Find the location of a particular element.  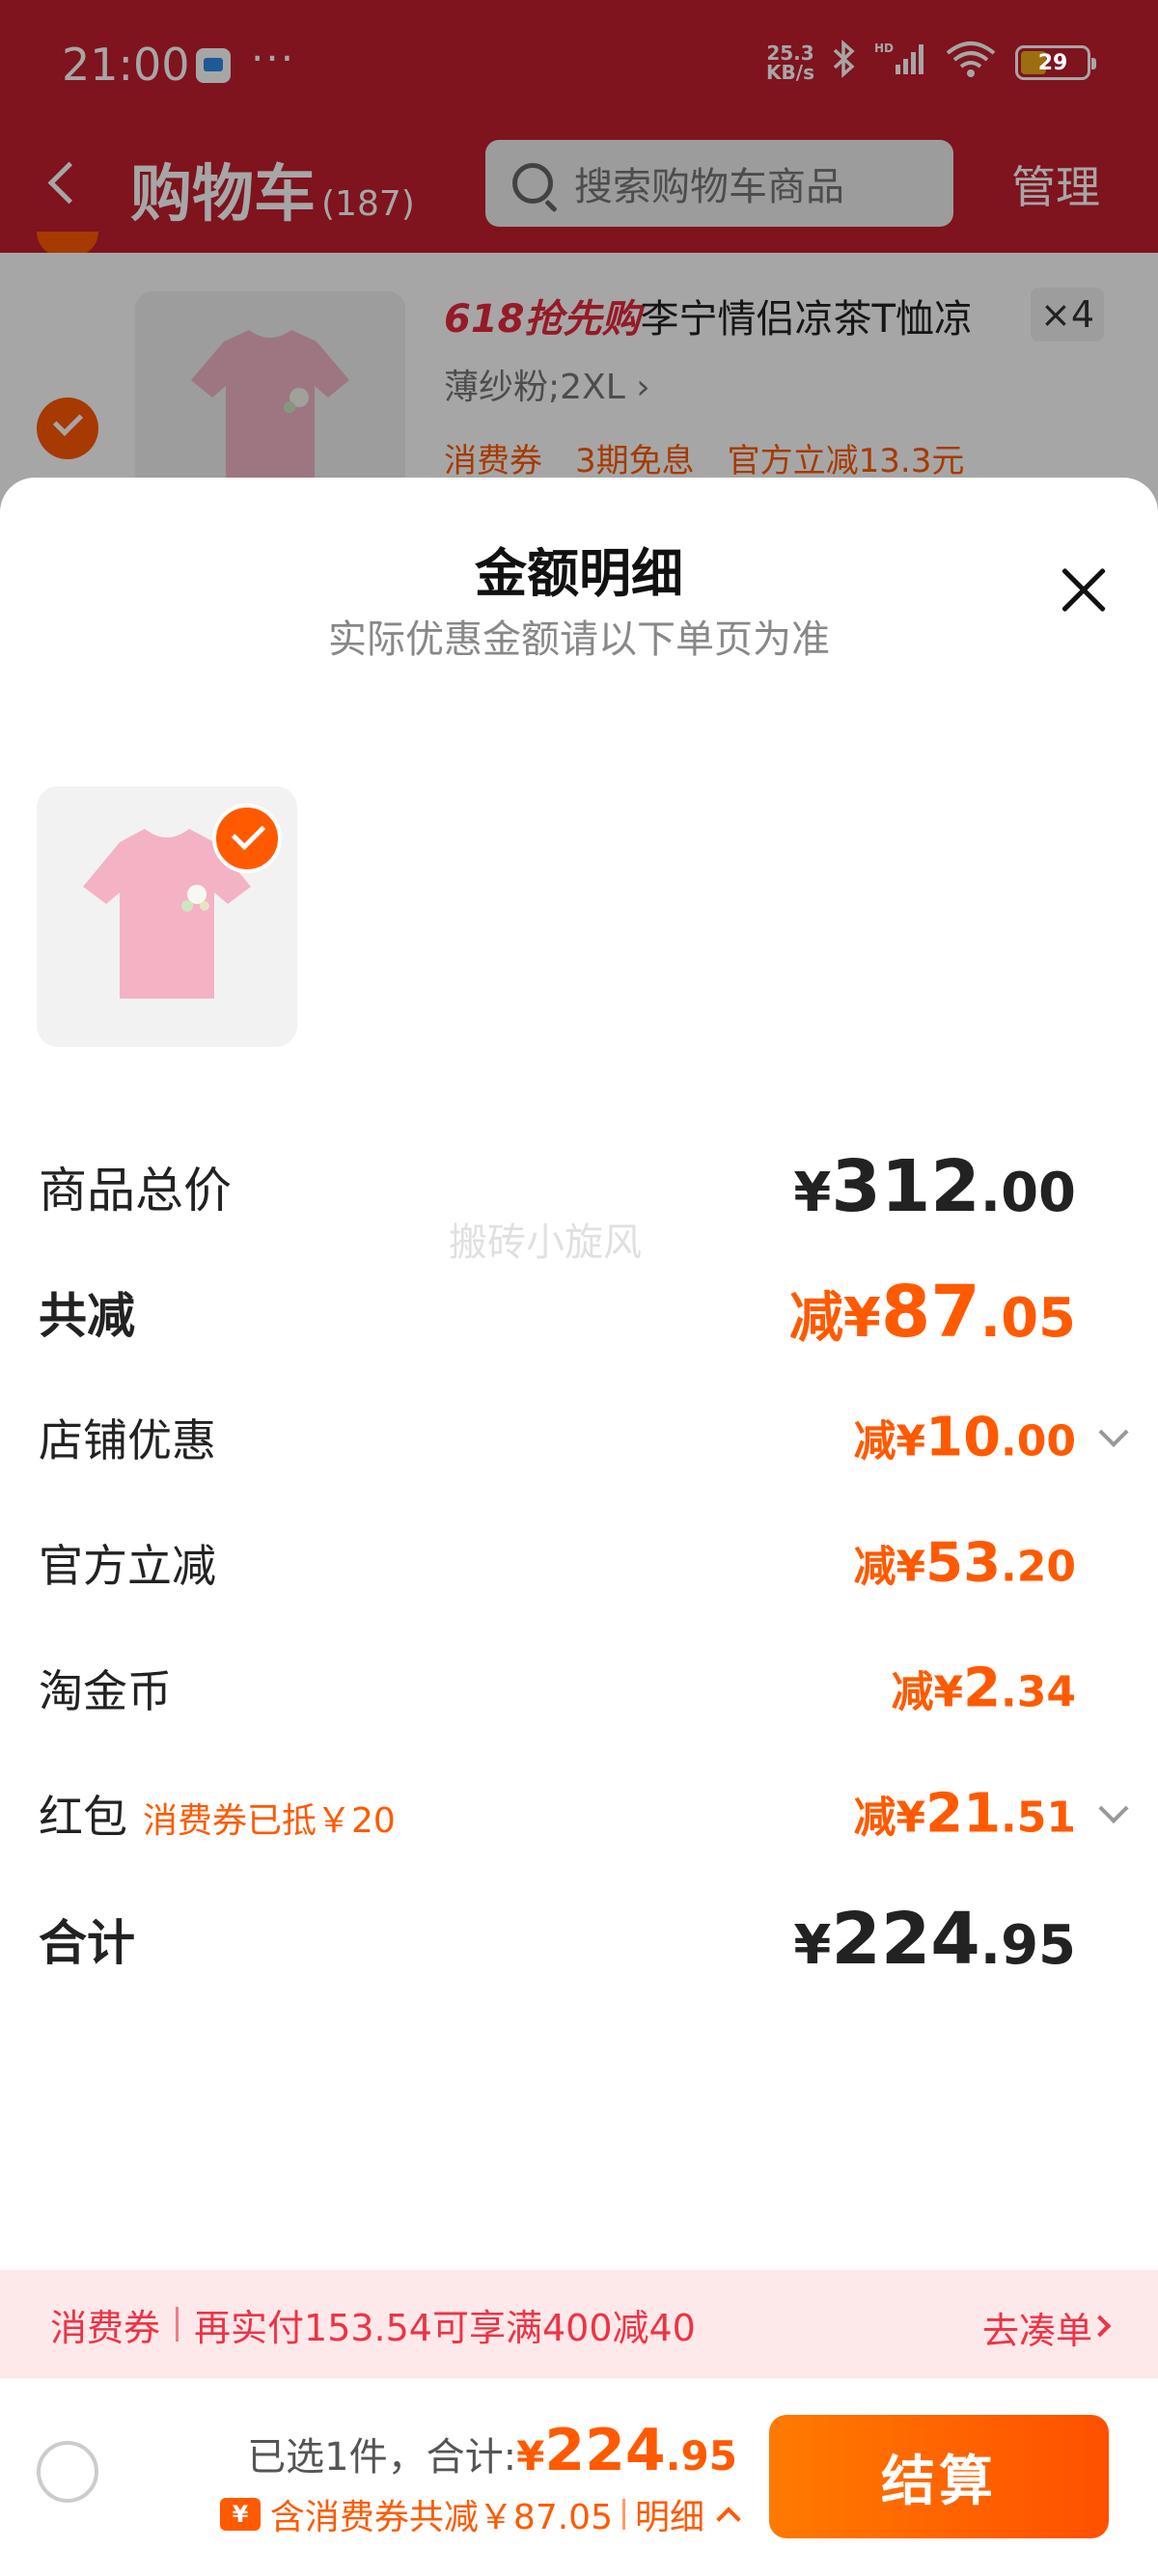

row-total-discount: 共减 减¥87.05 is located at coordinates (557, 1312).